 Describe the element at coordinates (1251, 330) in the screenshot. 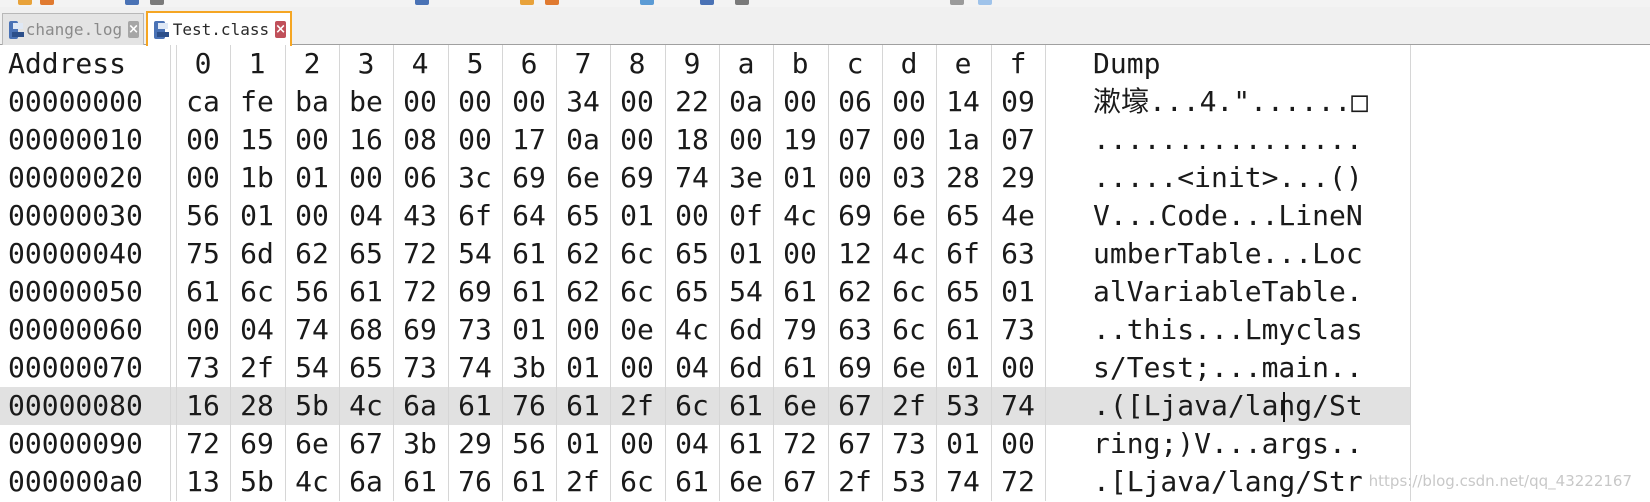

I see `row-dump-text: ..this...Lmyclas` at that location.